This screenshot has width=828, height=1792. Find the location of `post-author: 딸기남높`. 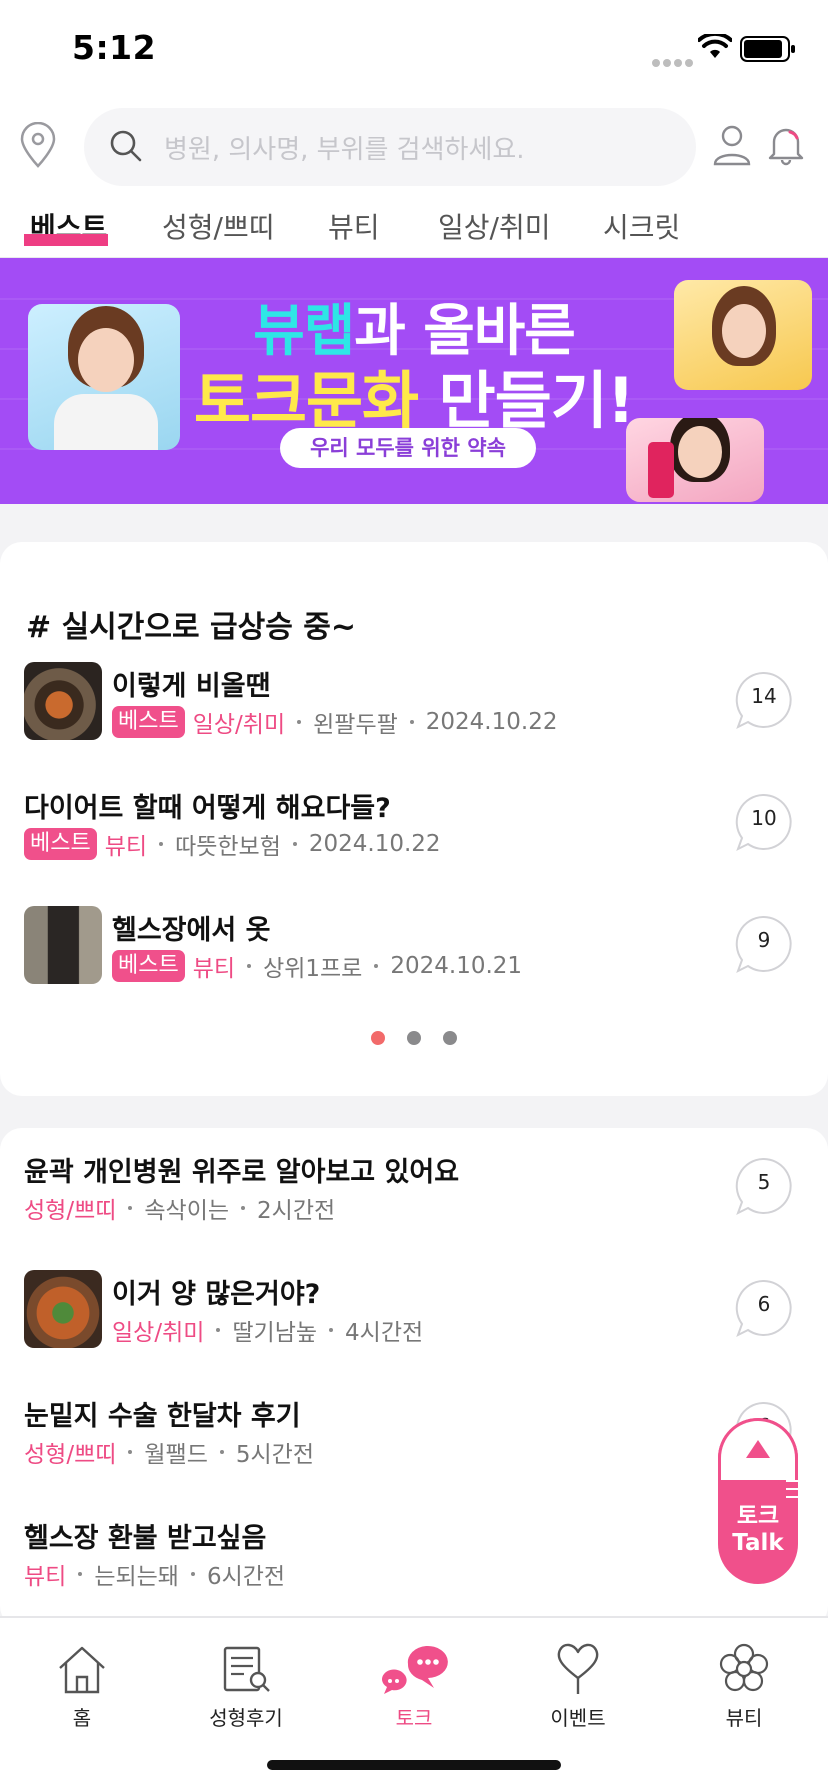

post-author: 딸기남높 is located at coordinates (275, 1333).